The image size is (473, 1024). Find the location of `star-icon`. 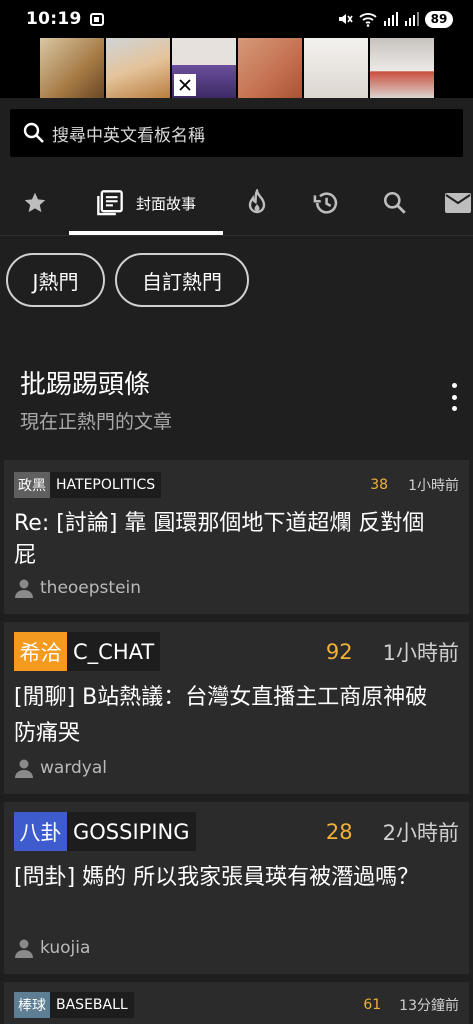

star-icon is located at coordinates (35, 202).